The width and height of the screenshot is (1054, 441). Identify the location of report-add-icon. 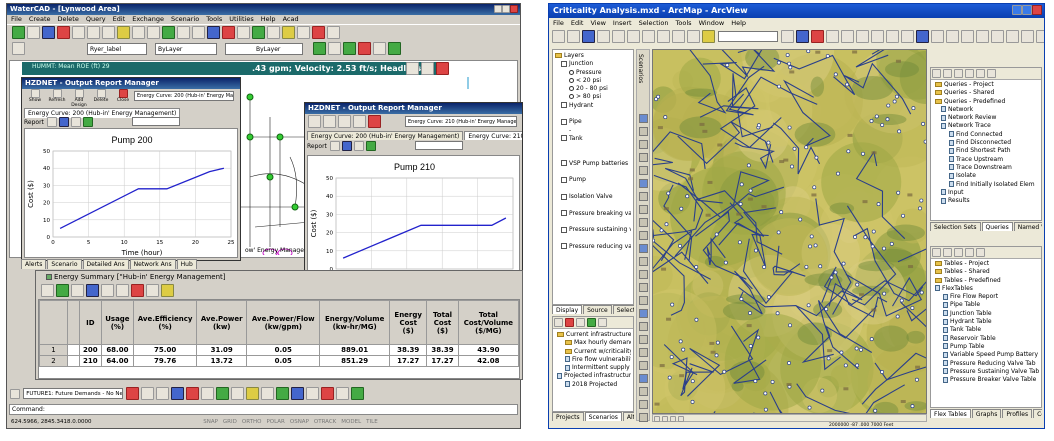
(344, 121).